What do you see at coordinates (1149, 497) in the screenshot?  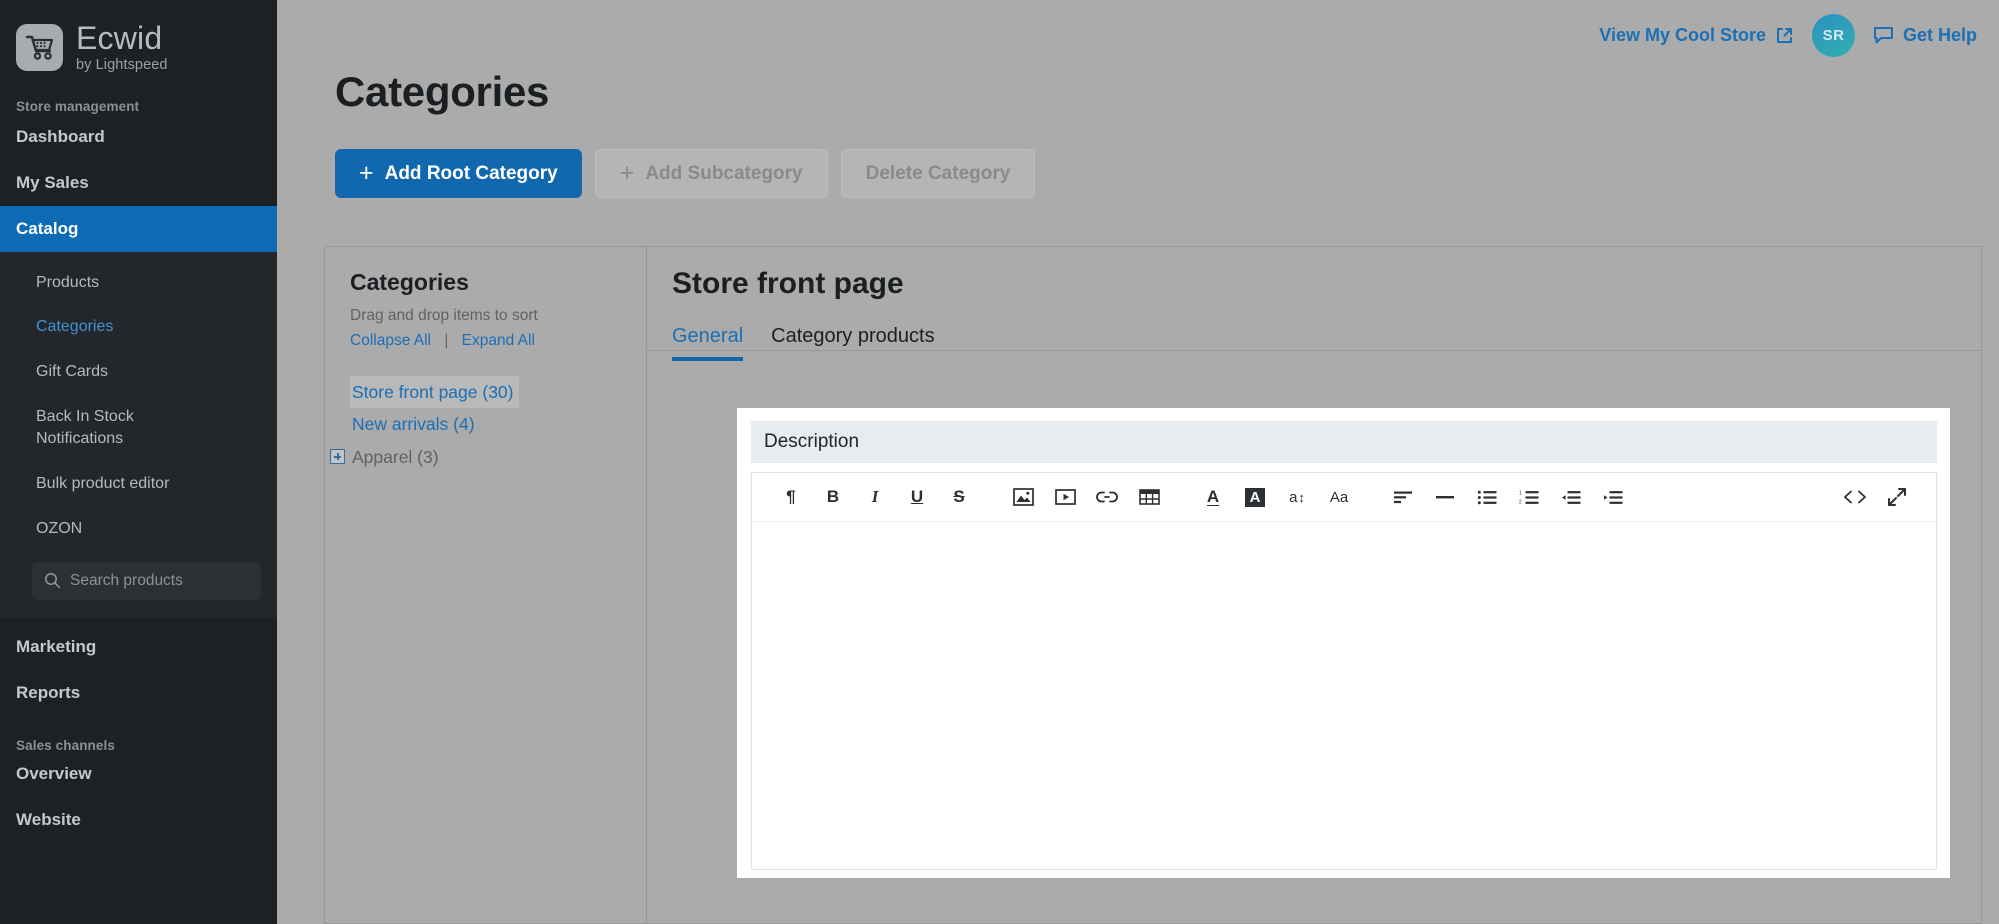 I see `insert-table-icon` at bounding box center [1149, 497].